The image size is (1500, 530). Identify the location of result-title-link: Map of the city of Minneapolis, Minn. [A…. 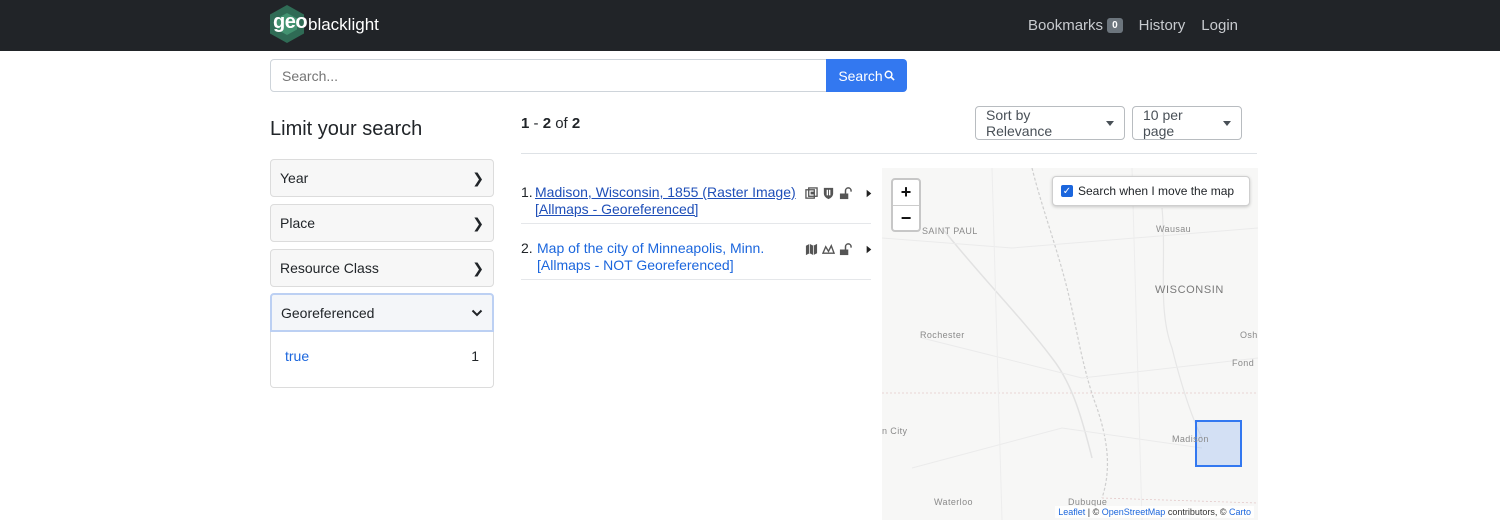
(672, 257).